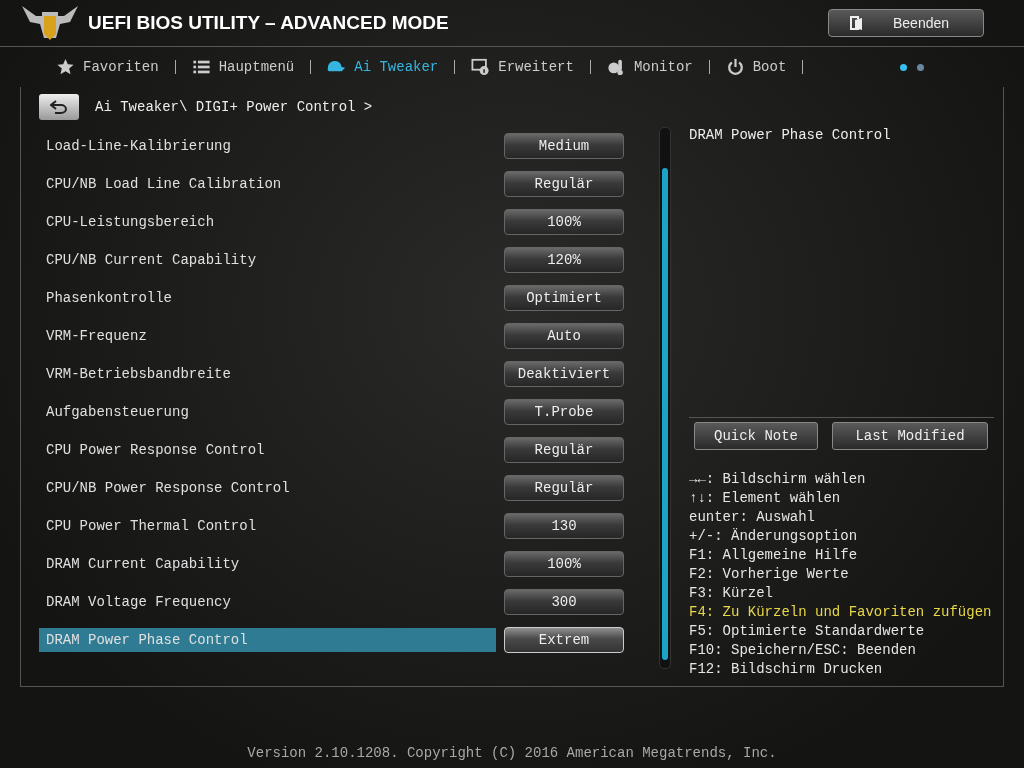 This screenshot has width=1024, height=768. I want to click on setting-label: DRAM Voltage Frequency, so click(267, 602).